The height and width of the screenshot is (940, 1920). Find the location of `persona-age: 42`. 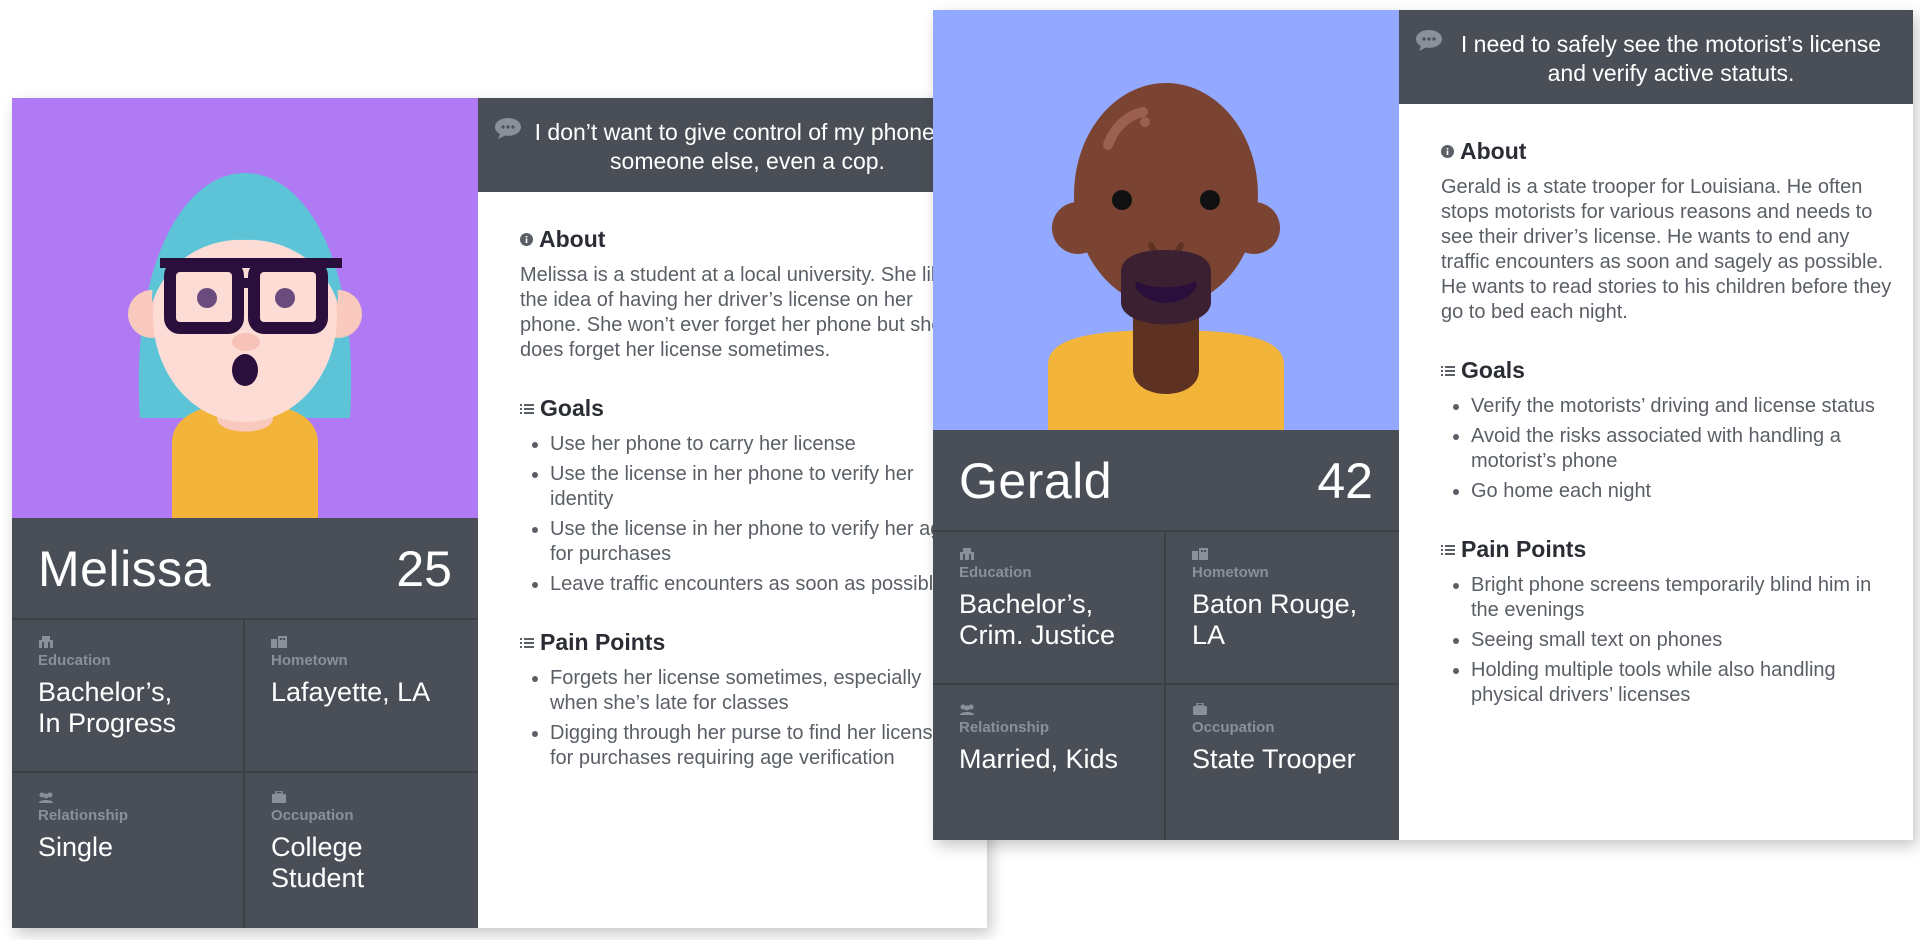

persona-age: 42 is located at coordinates (1345, 481).